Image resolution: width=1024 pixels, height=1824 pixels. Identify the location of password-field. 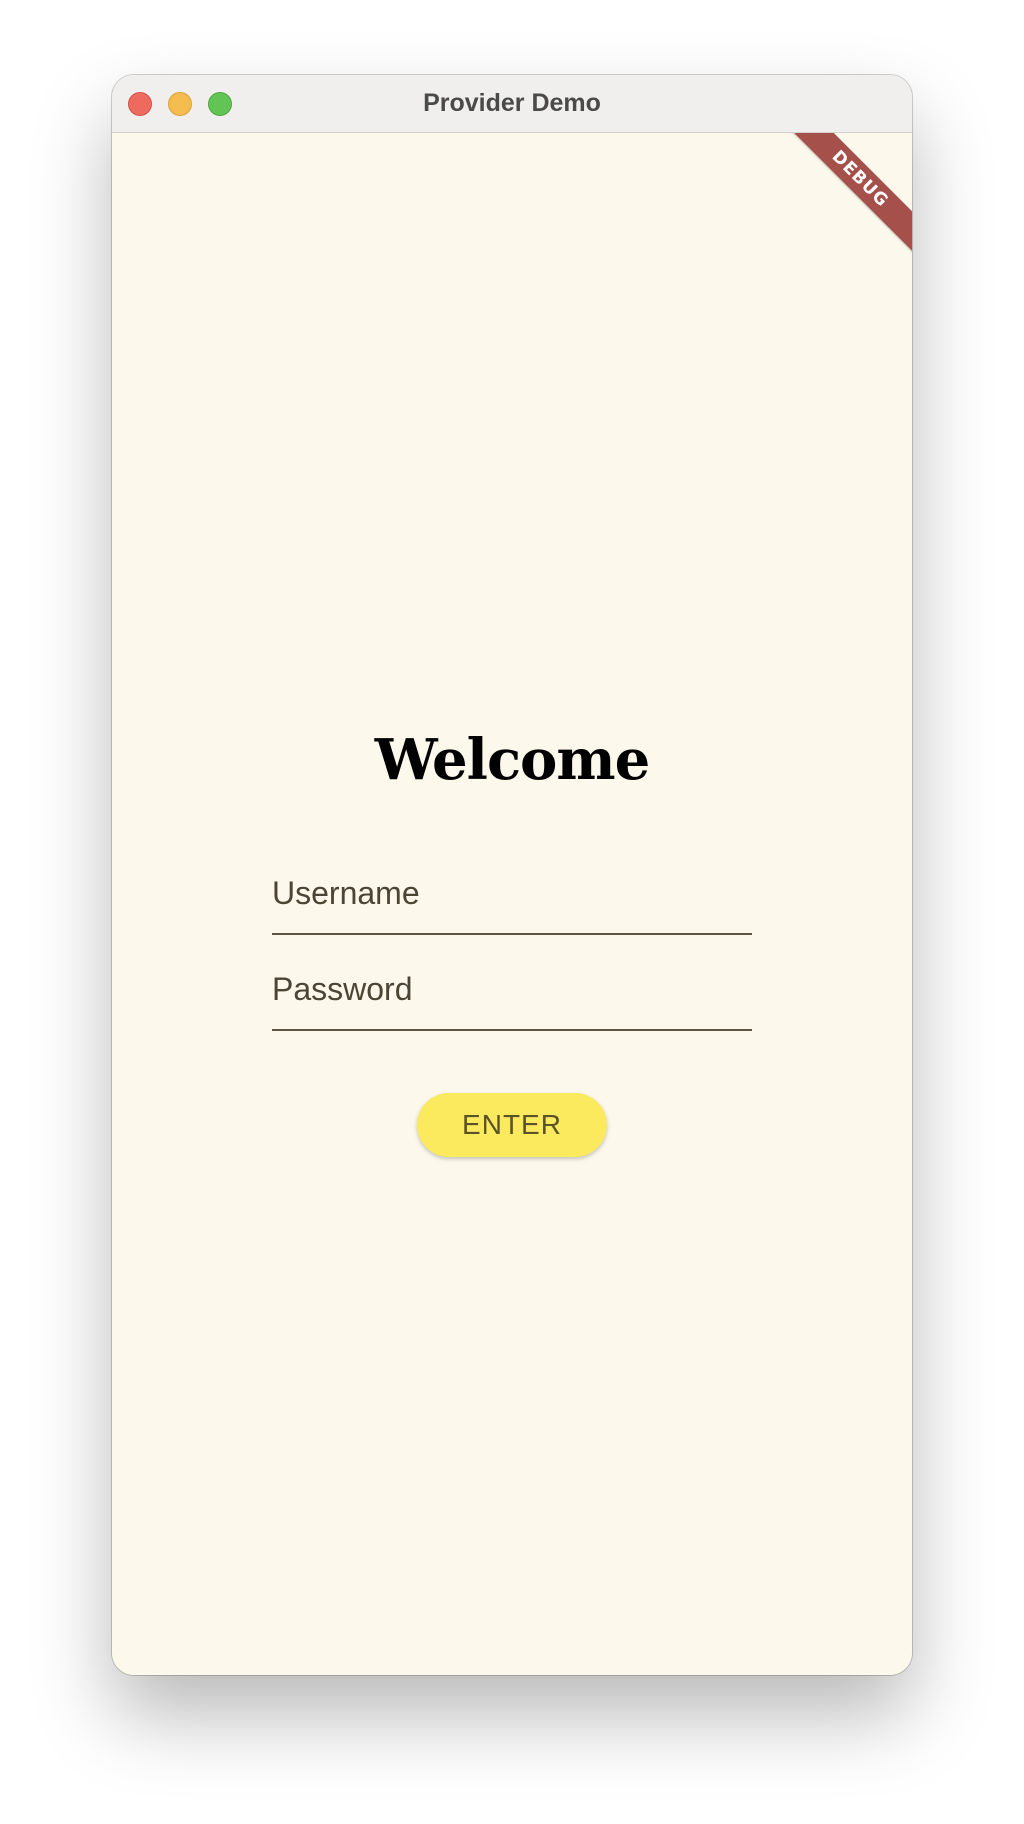
(512, 995).